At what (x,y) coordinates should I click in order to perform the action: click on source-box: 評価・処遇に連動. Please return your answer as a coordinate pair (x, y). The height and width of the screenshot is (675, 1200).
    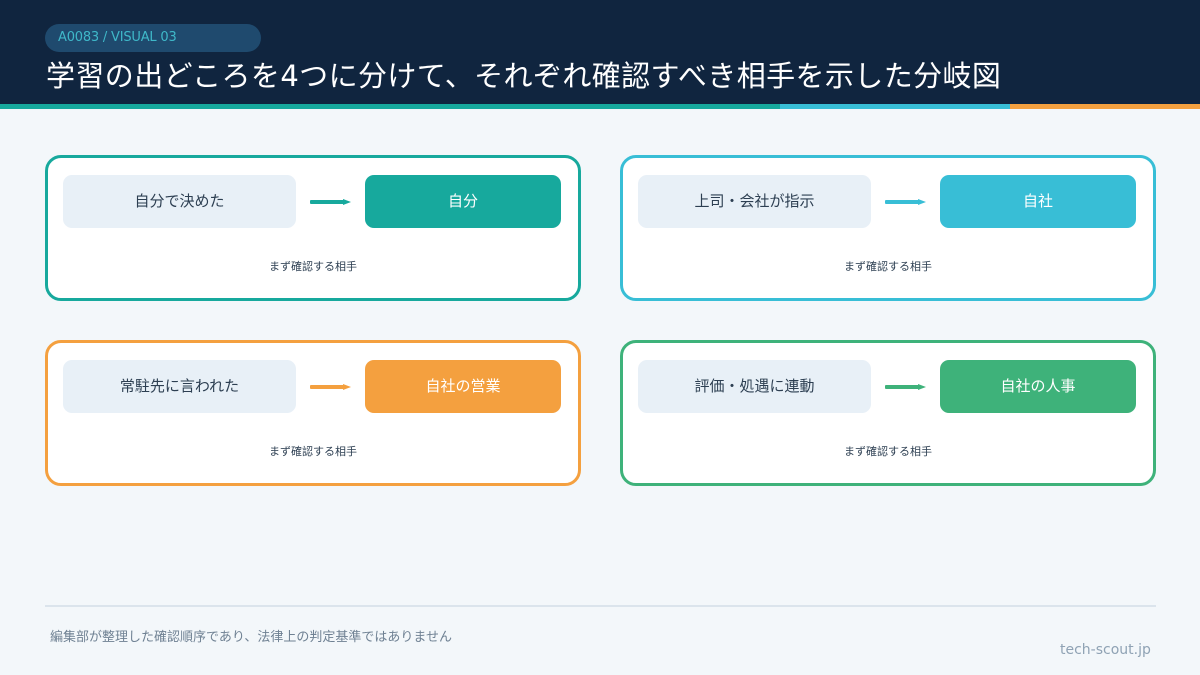
    Looking at the image, I should click on (754, 386).